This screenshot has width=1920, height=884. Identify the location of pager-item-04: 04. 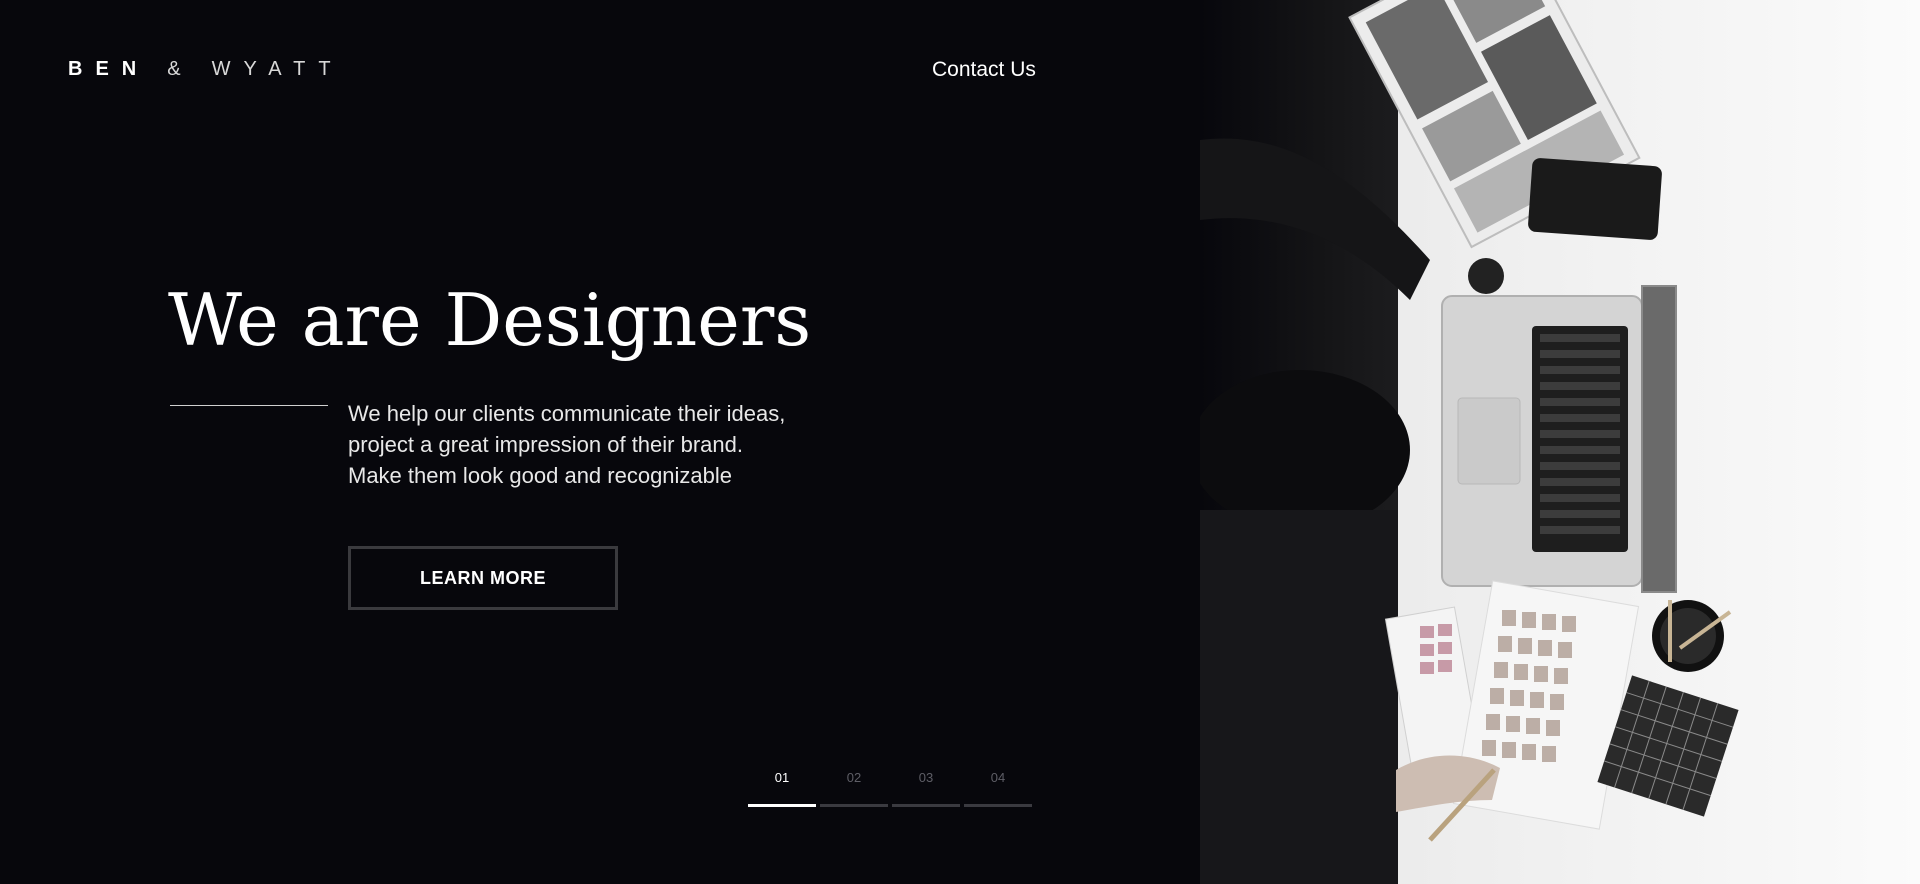
(998, 788).